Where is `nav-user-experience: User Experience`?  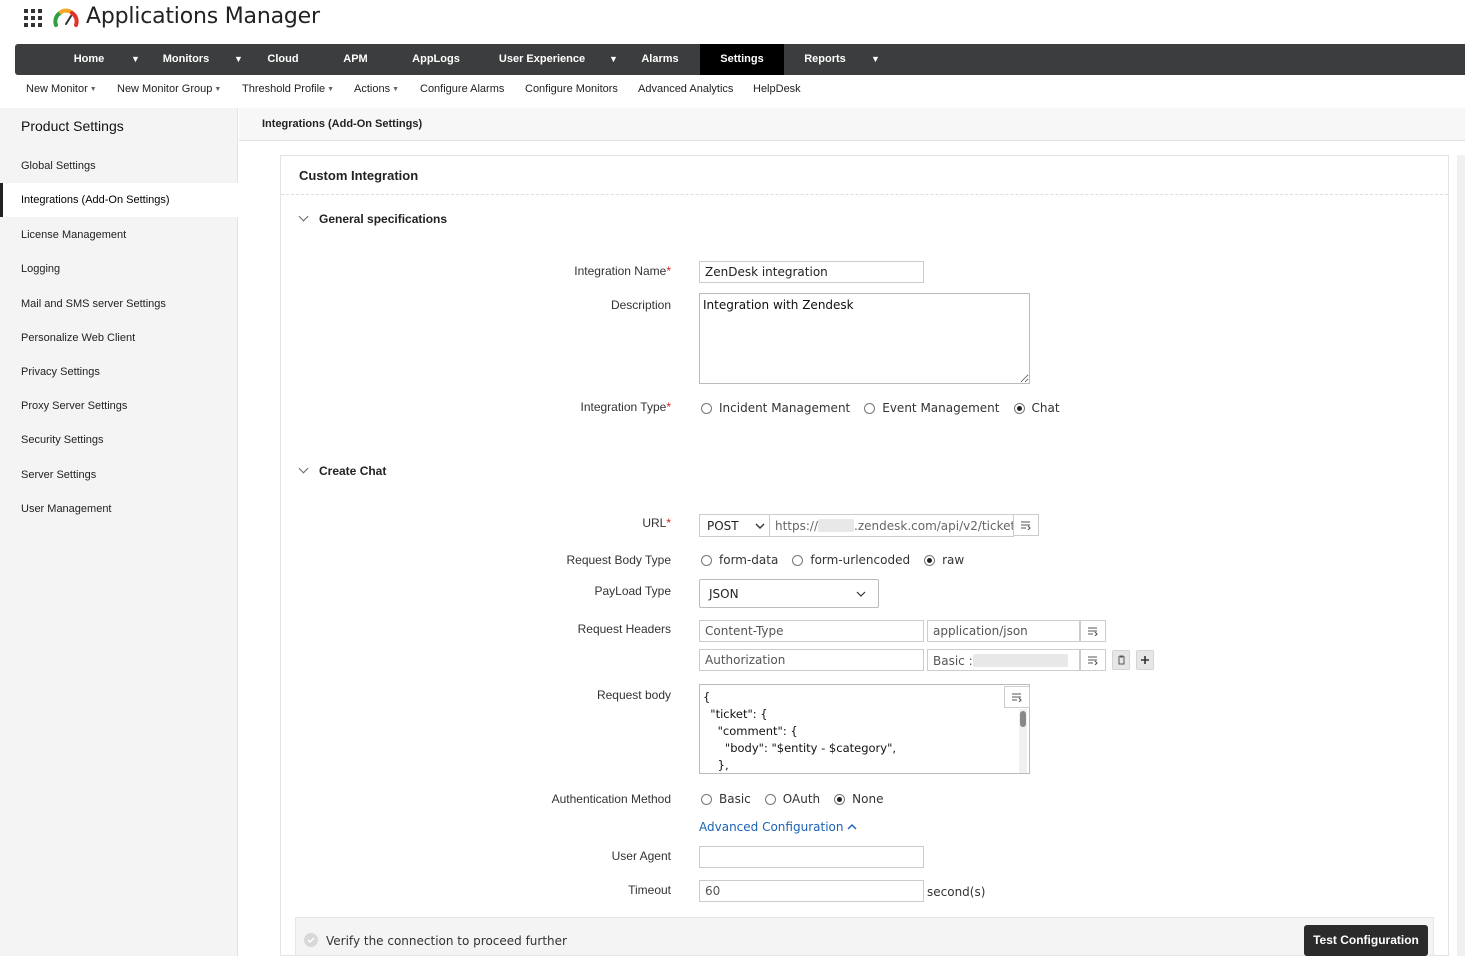
nav-user-experience: User Experience is located at coordinates (542, 59).